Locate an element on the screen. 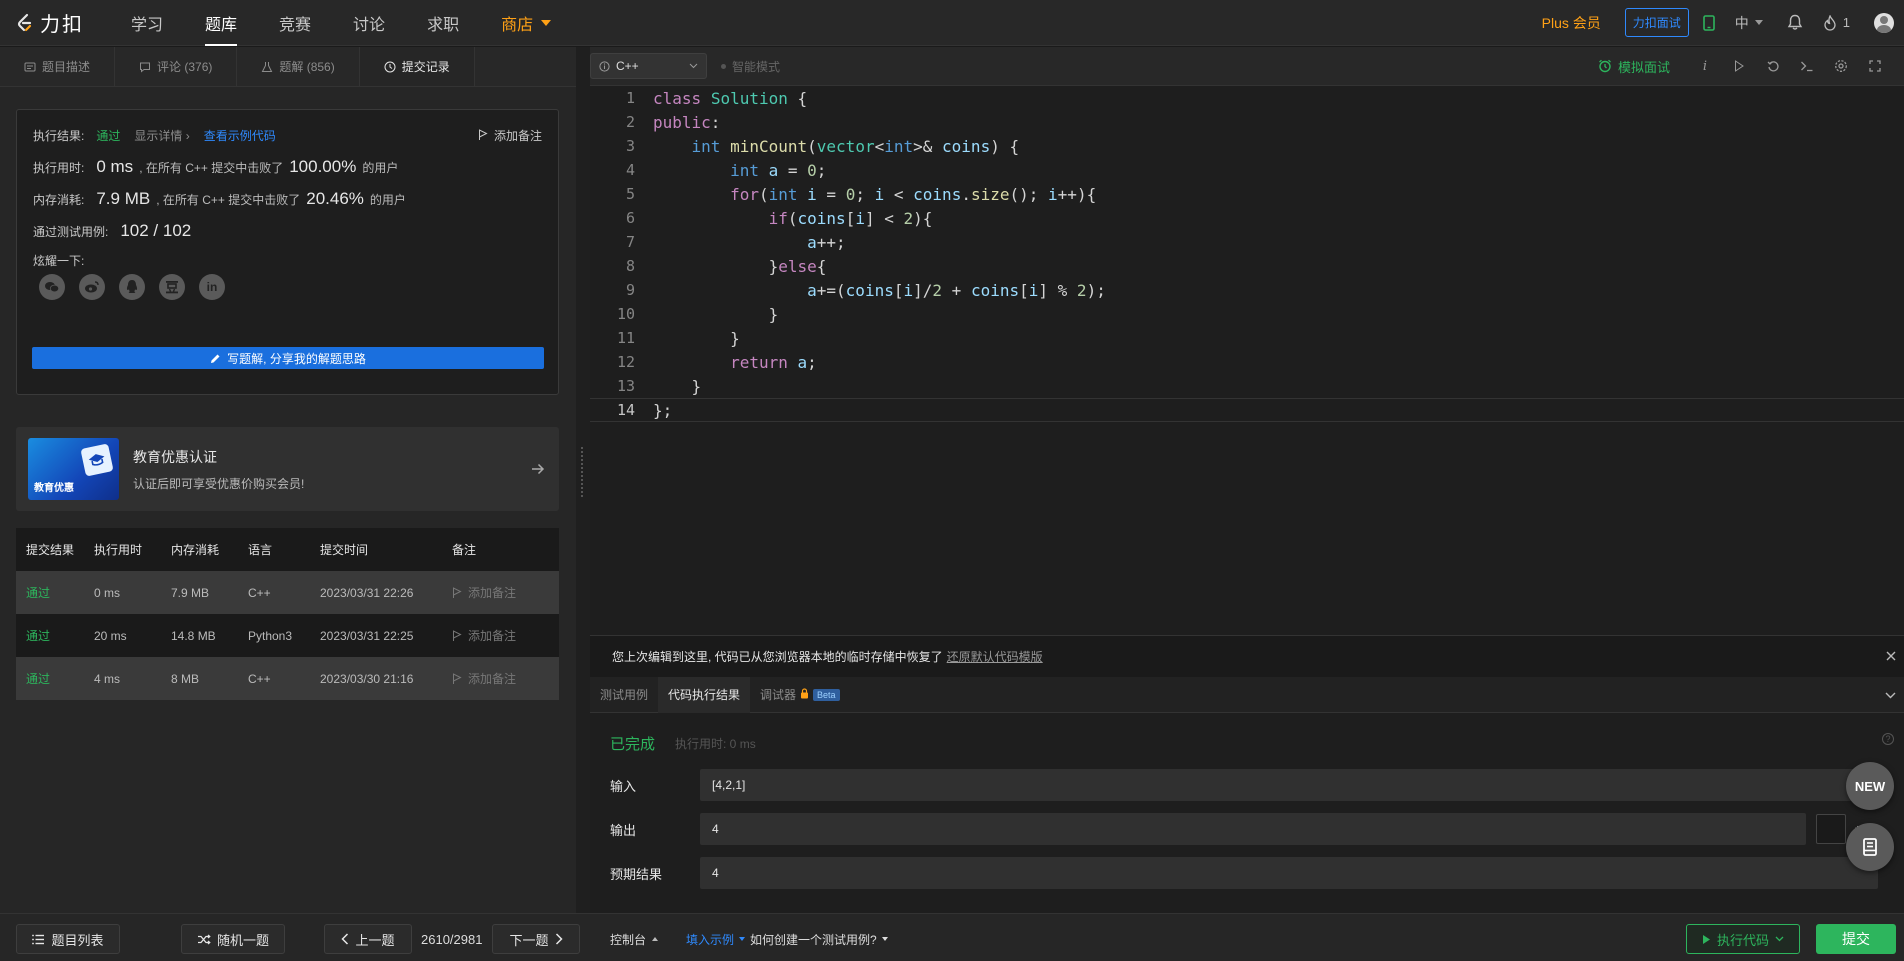  bell-icon is located at coordinates (1795, 22).